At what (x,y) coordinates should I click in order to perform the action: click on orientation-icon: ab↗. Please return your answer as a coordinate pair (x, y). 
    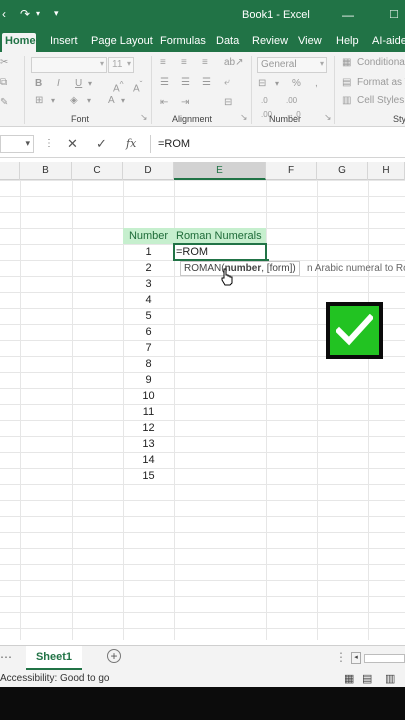
    Looking at the image, I should click on (234, 63).